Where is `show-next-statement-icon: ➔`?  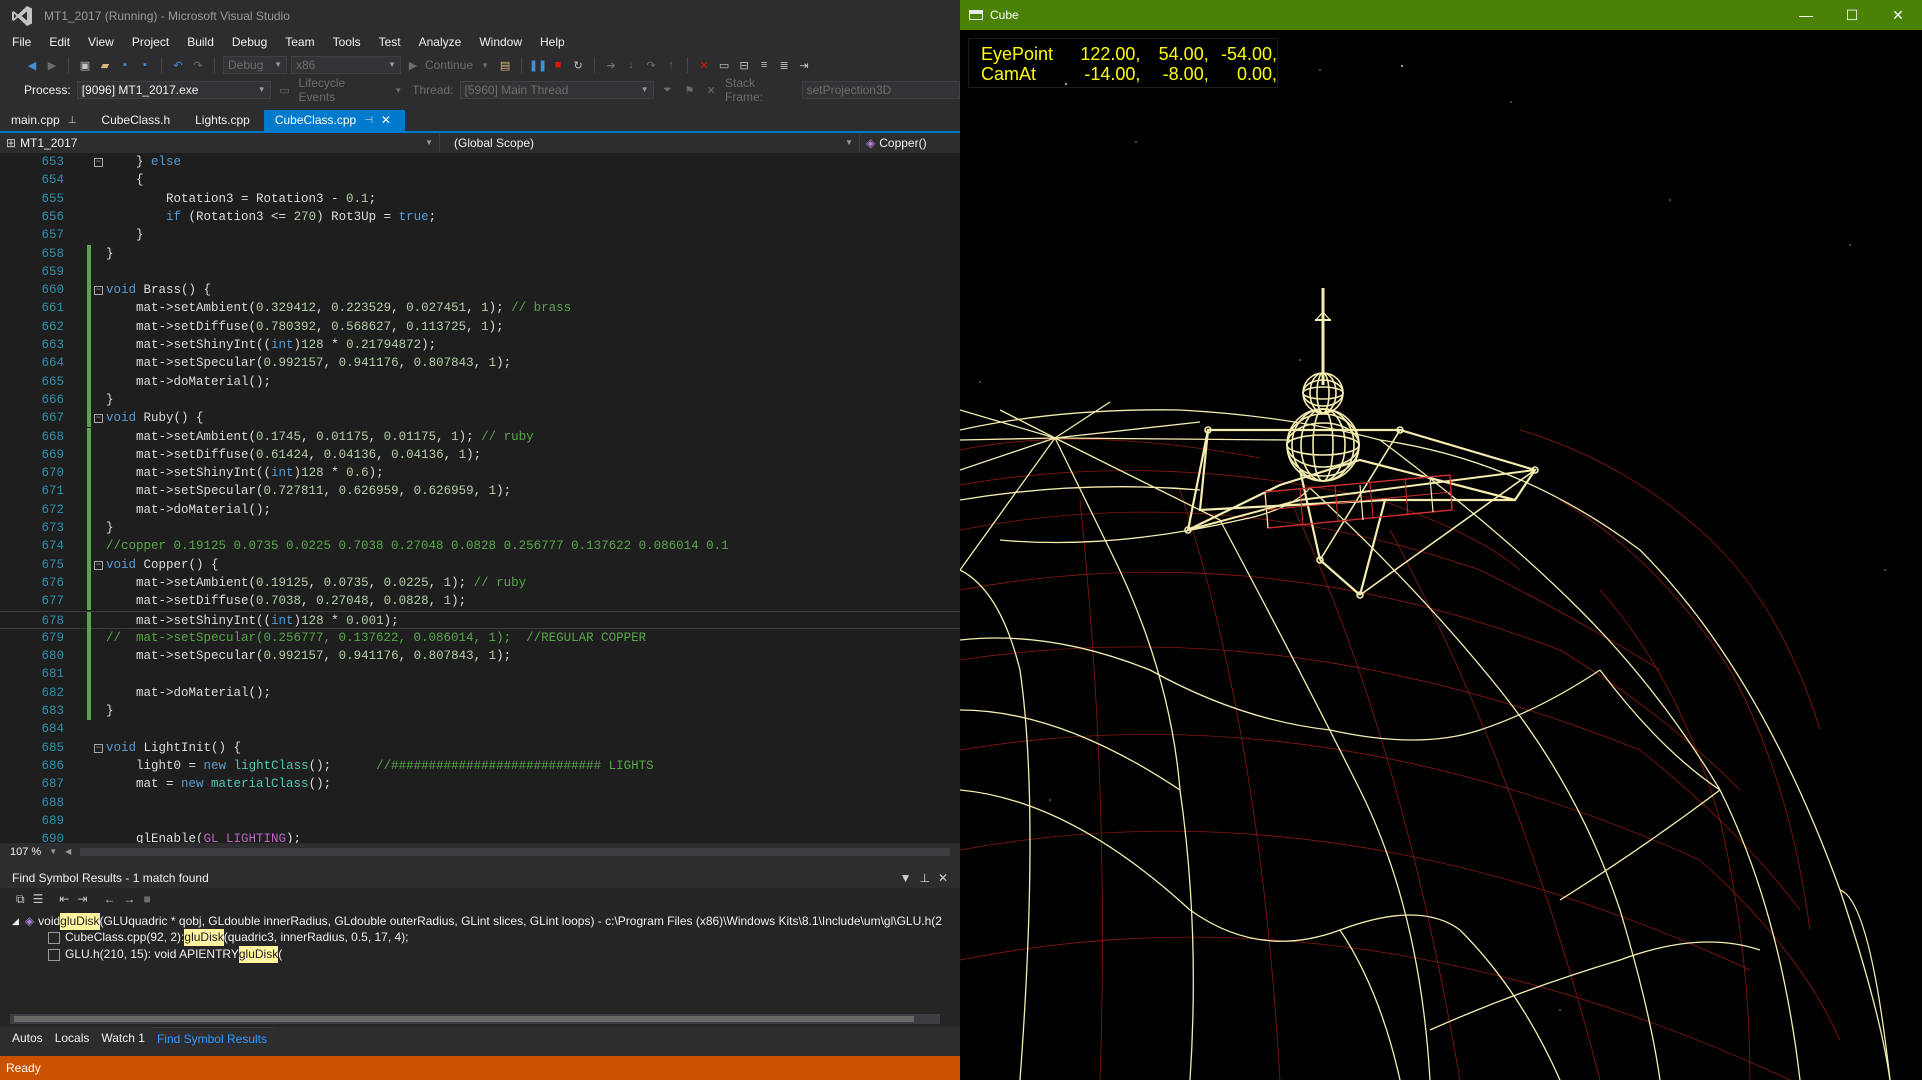 show-next-statement-icon: ➔ is located at coordinates (611, 65).